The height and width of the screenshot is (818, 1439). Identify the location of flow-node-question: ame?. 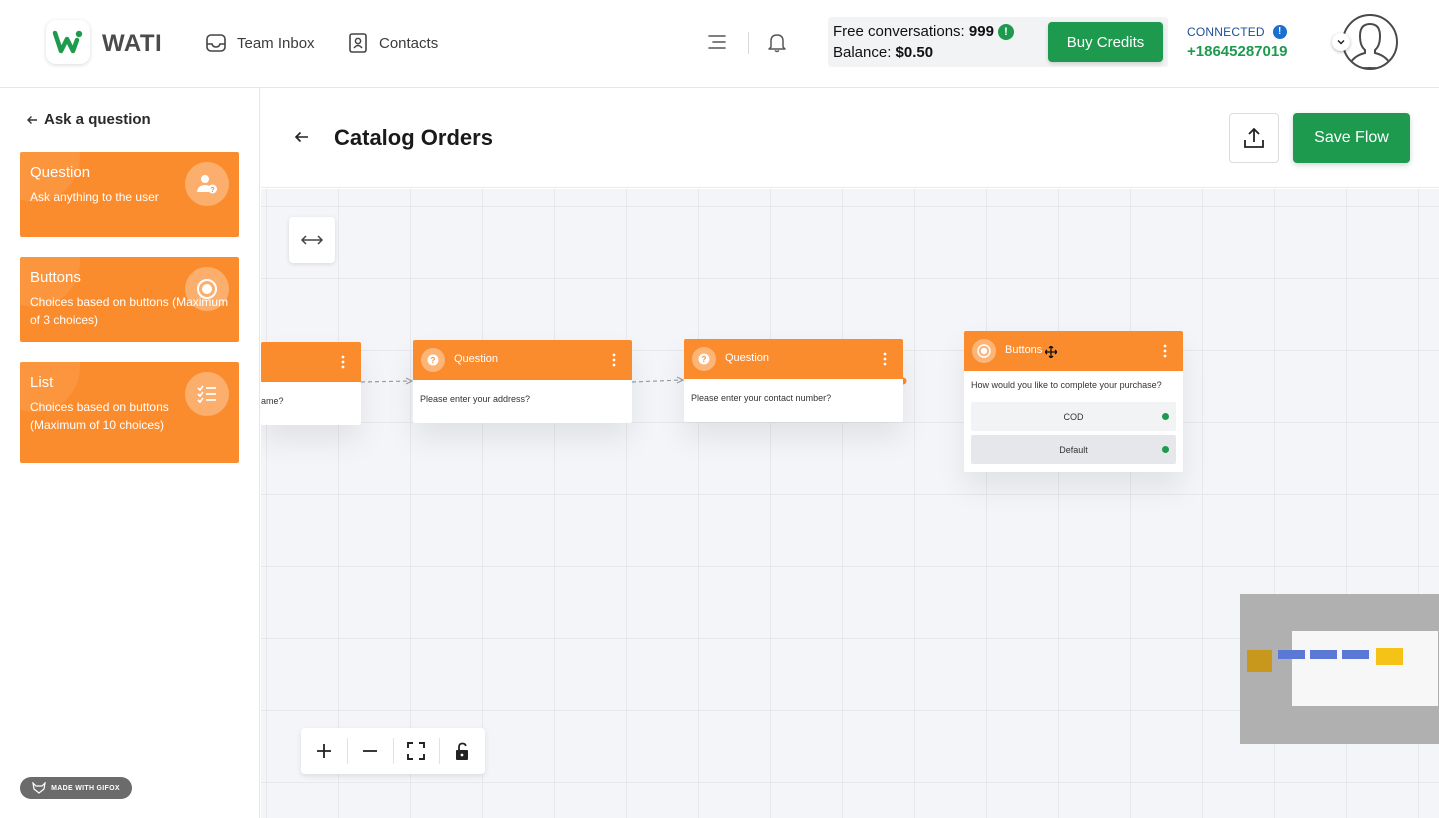
(311, 383).